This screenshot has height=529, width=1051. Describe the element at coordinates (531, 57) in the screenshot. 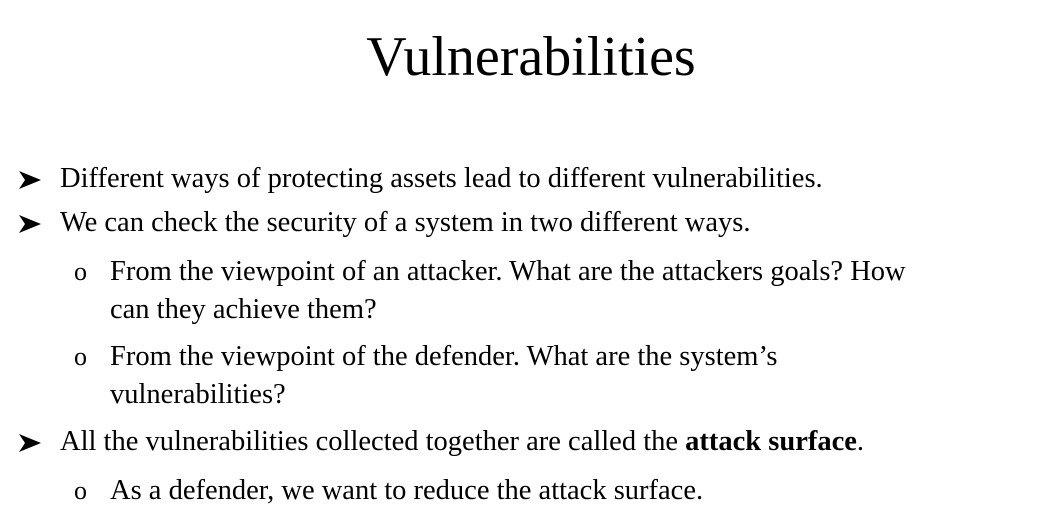

I see `slide-title: Vulnerabilities` at that location.